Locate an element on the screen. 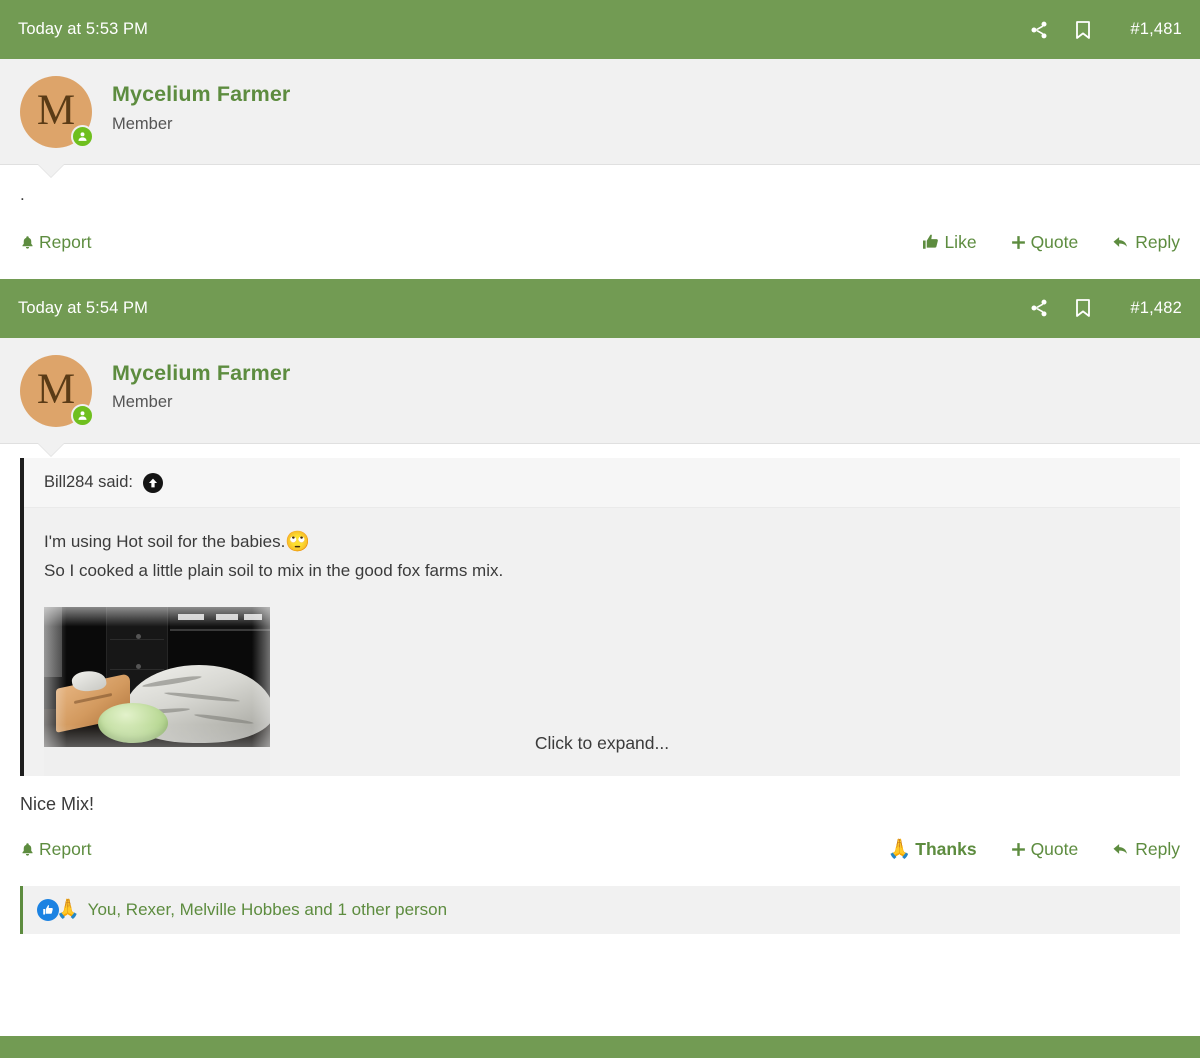  thumbs-up-reaction-icon is located at coordinates (48, 909).